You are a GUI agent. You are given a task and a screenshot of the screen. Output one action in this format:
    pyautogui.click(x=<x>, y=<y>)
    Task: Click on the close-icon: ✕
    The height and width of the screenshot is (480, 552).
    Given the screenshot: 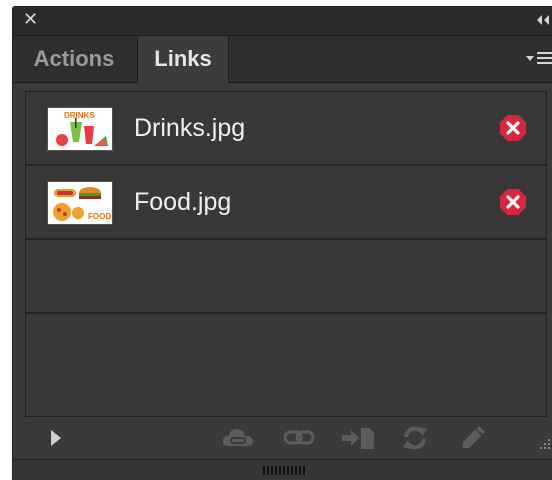 What is the action you would take?
    pyautogui.click(x=32, y=20)
    